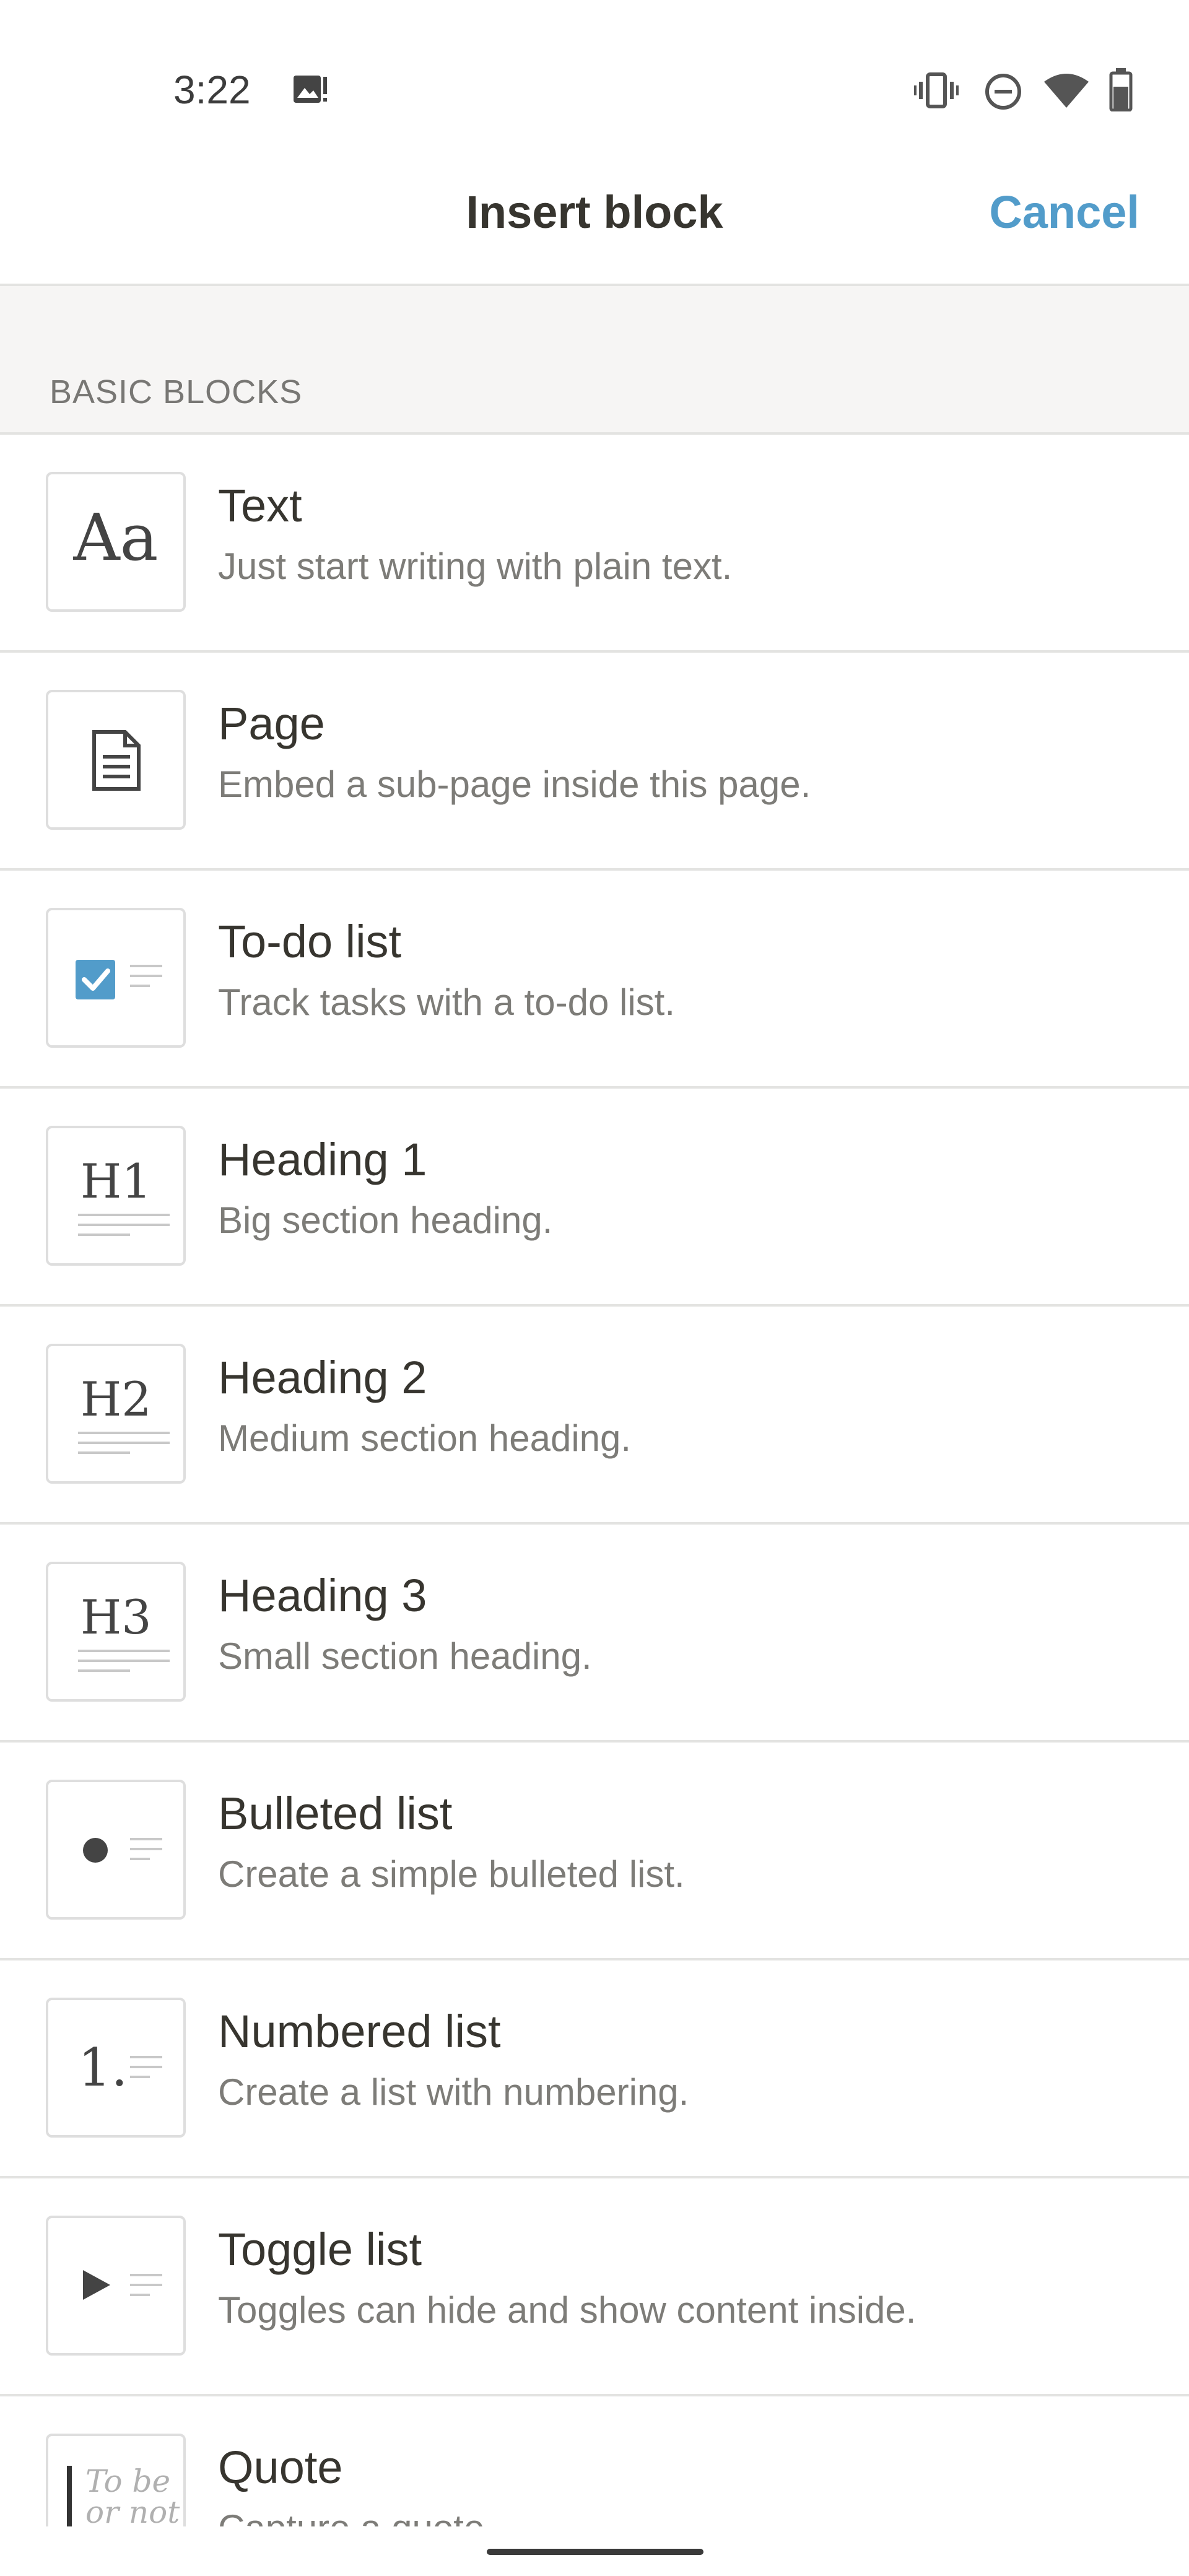  What do you see at coordinates (116, 2480) in the screenshot?
I see `quote-icon: To be or not` at bounding box center [116, 2480].